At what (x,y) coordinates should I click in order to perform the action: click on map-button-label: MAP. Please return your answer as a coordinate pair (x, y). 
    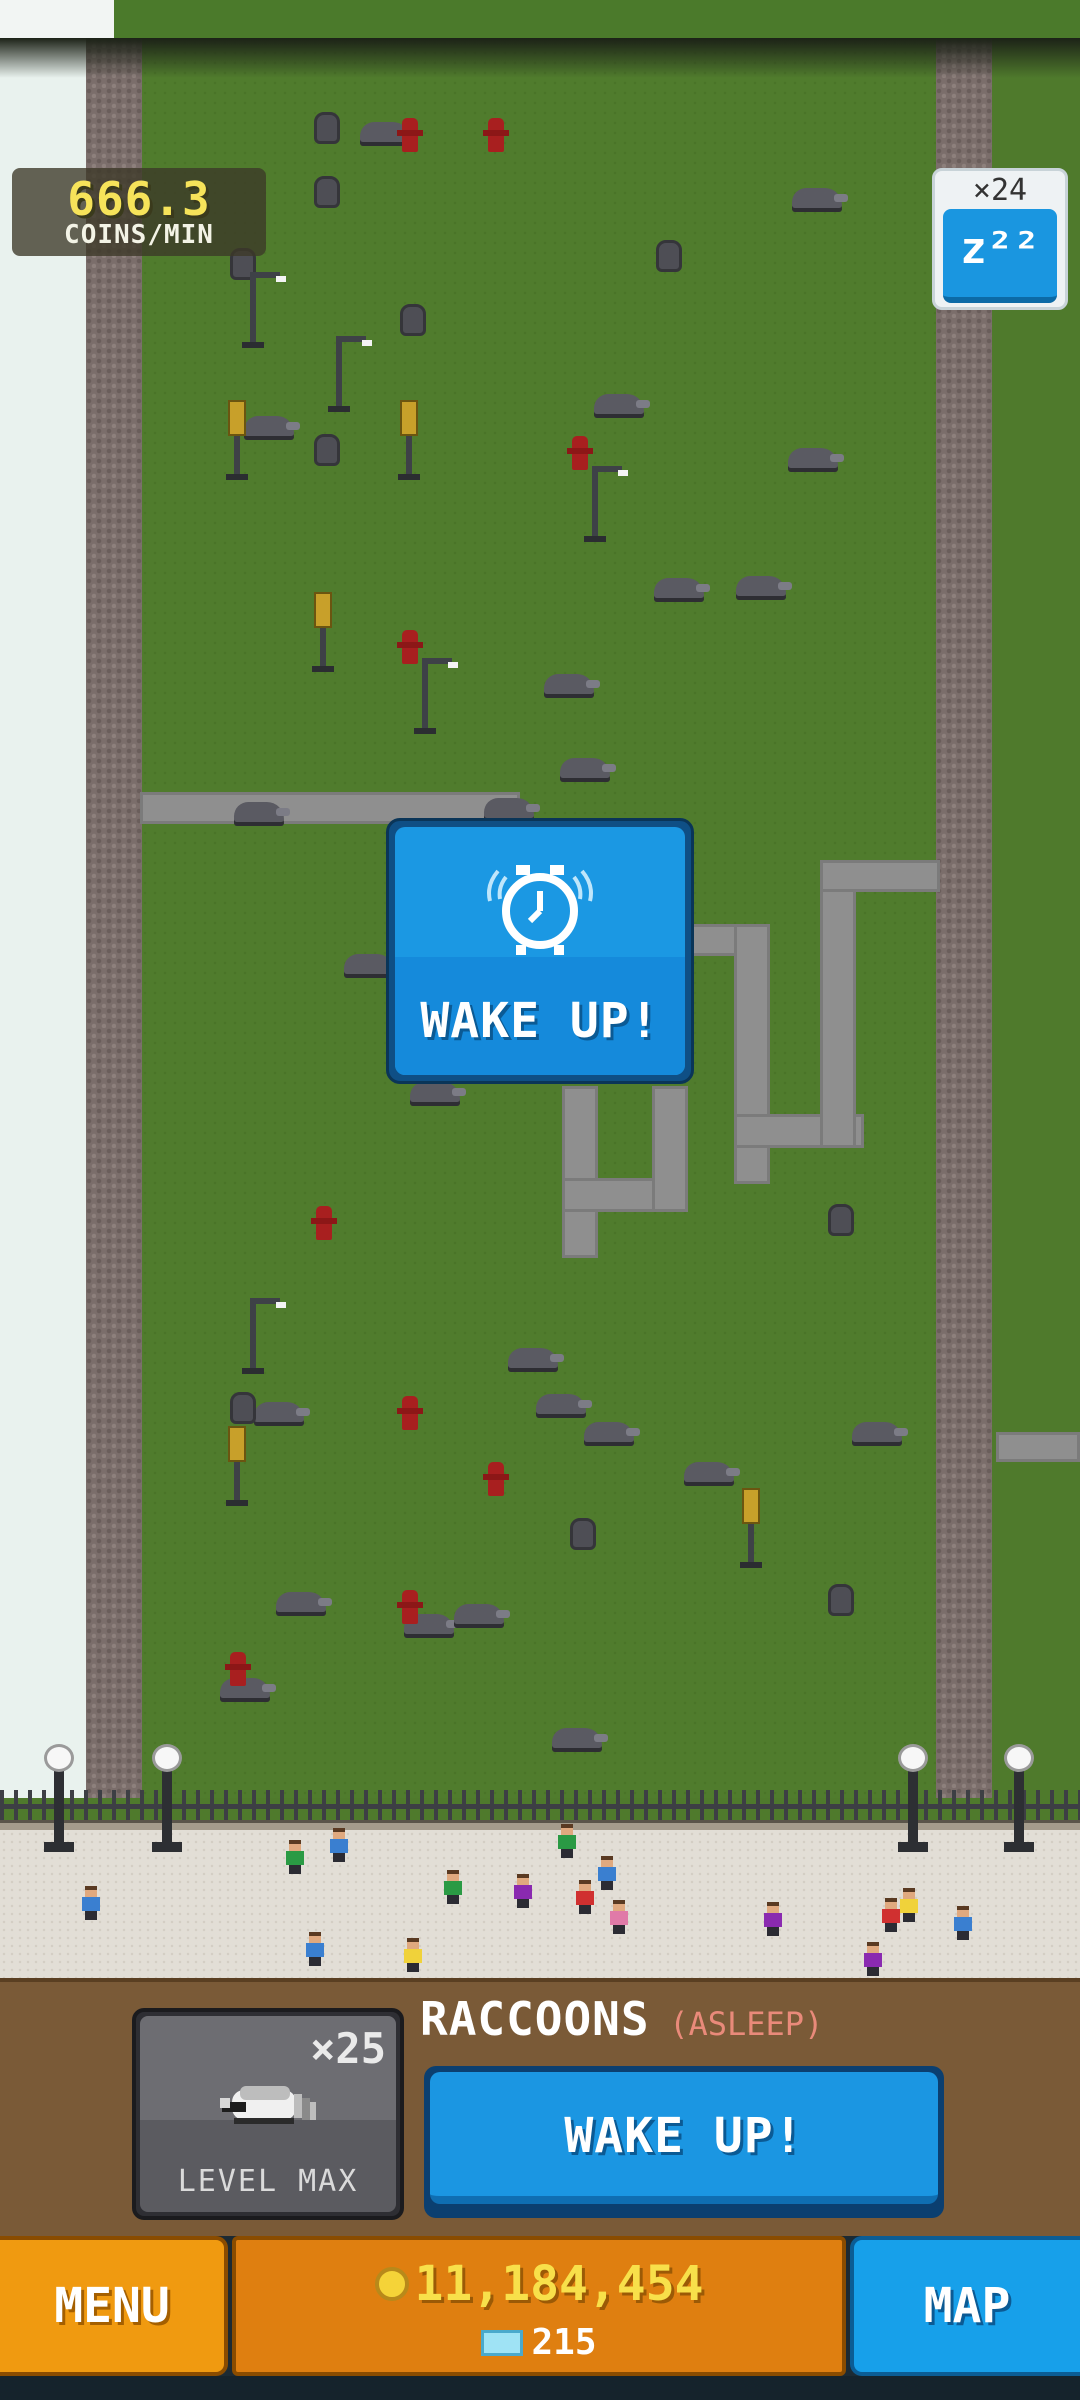
    Looking at the image, I should click on (967, 2306).